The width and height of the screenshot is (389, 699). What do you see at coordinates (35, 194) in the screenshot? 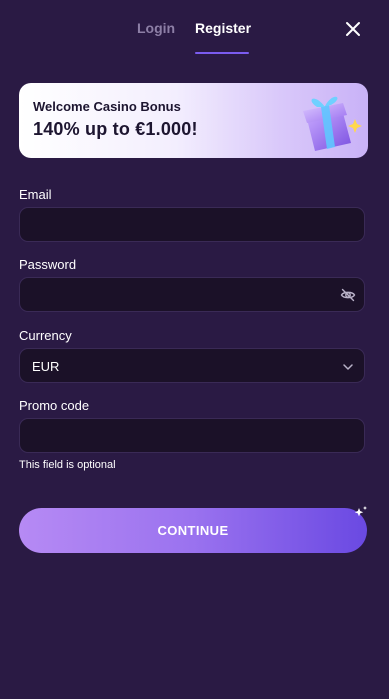
I see `email-label: Email` at bounding box center [35, 194].